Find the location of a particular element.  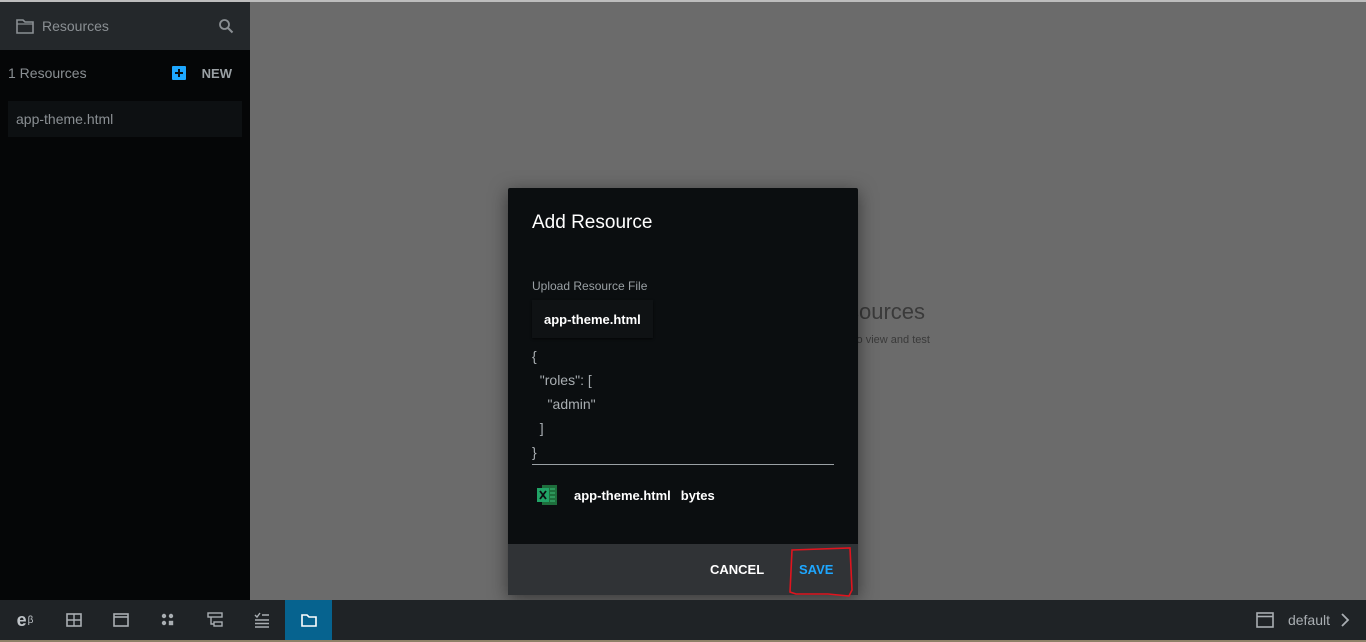

sidebar-header: Resources is located at coordinates (125, 26).